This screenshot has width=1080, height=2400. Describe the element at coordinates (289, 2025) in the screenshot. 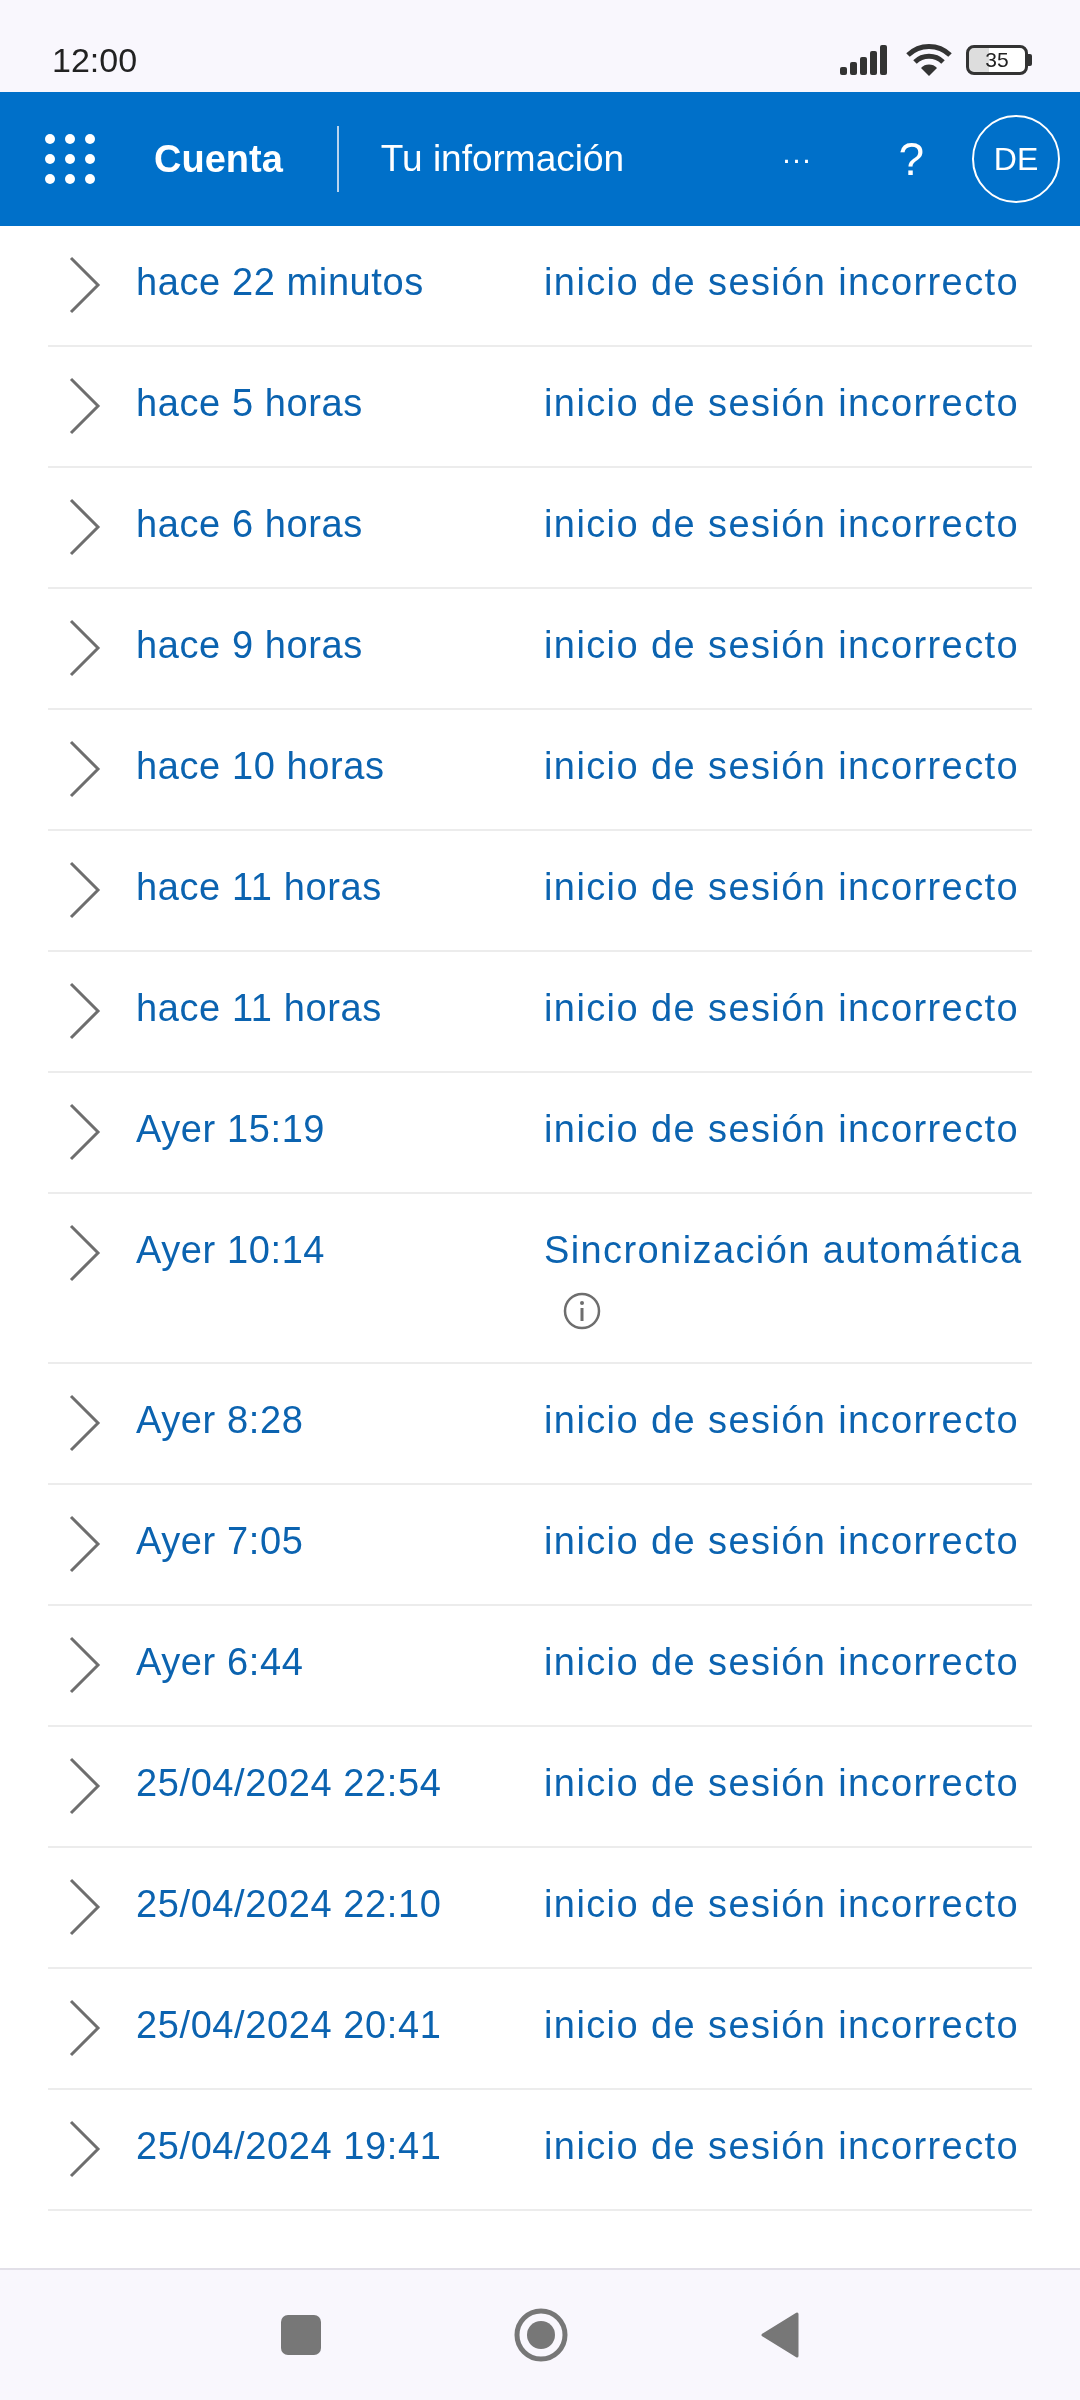

I see `activity-time: 25/04/2024 20:41` at that location.